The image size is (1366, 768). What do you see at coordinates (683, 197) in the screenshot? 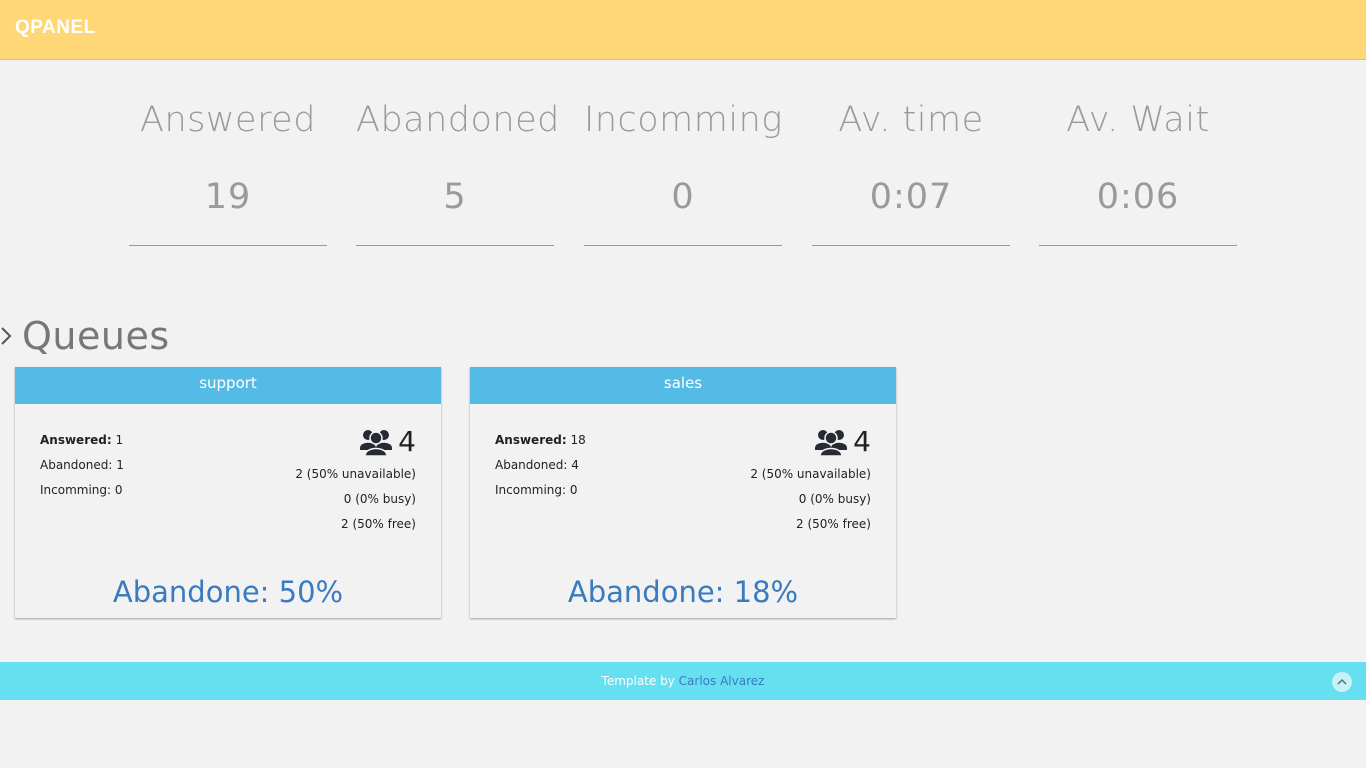
I see `stat-value: 0` at bounding box center [683, 197].